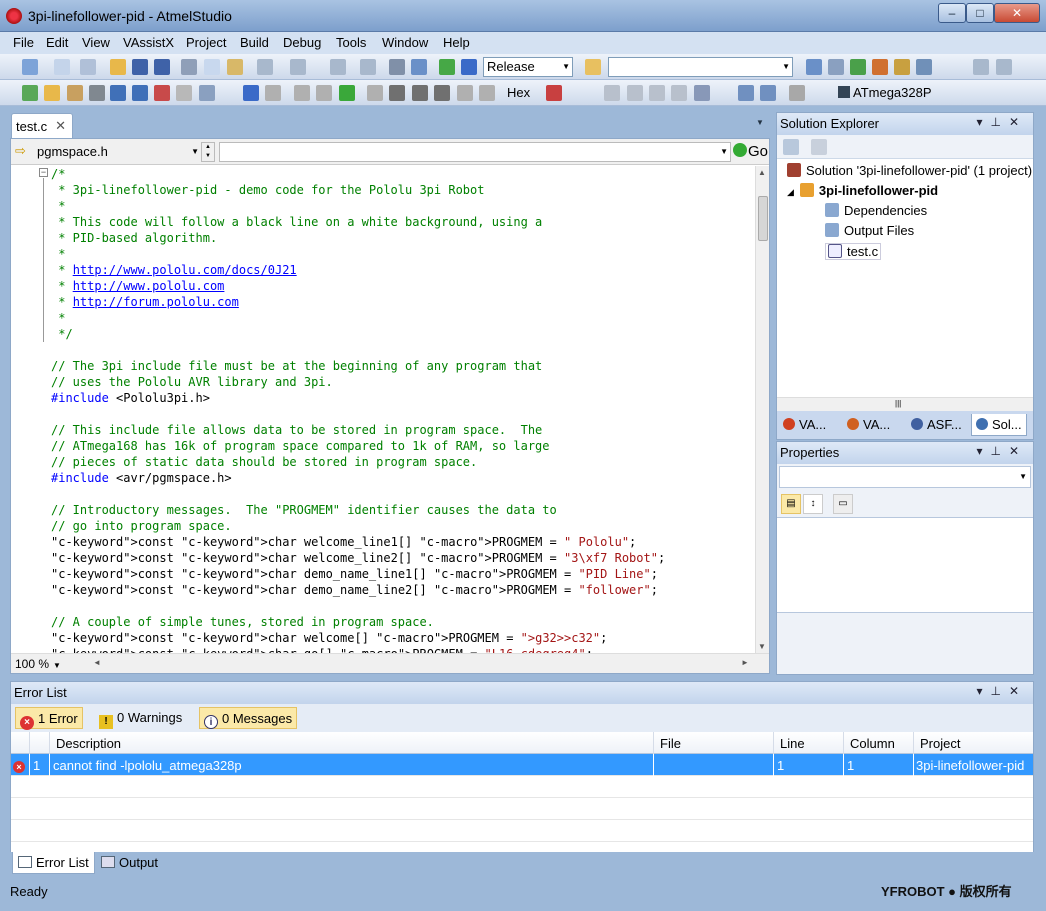  Describe the element at coordinates (265, 67) in the screenshot. I see `undo-icon` at that location.